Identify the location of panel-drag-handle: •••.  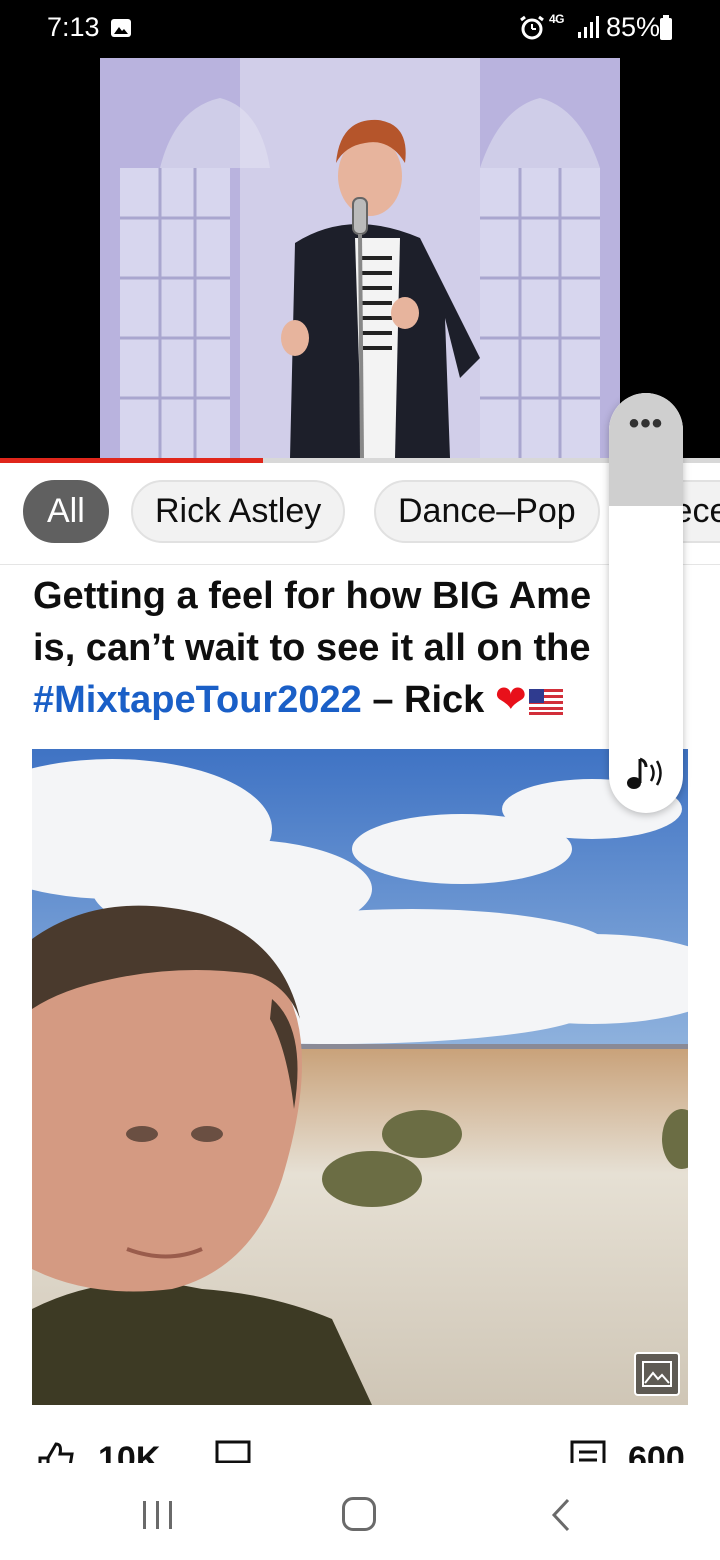
(646, 449).